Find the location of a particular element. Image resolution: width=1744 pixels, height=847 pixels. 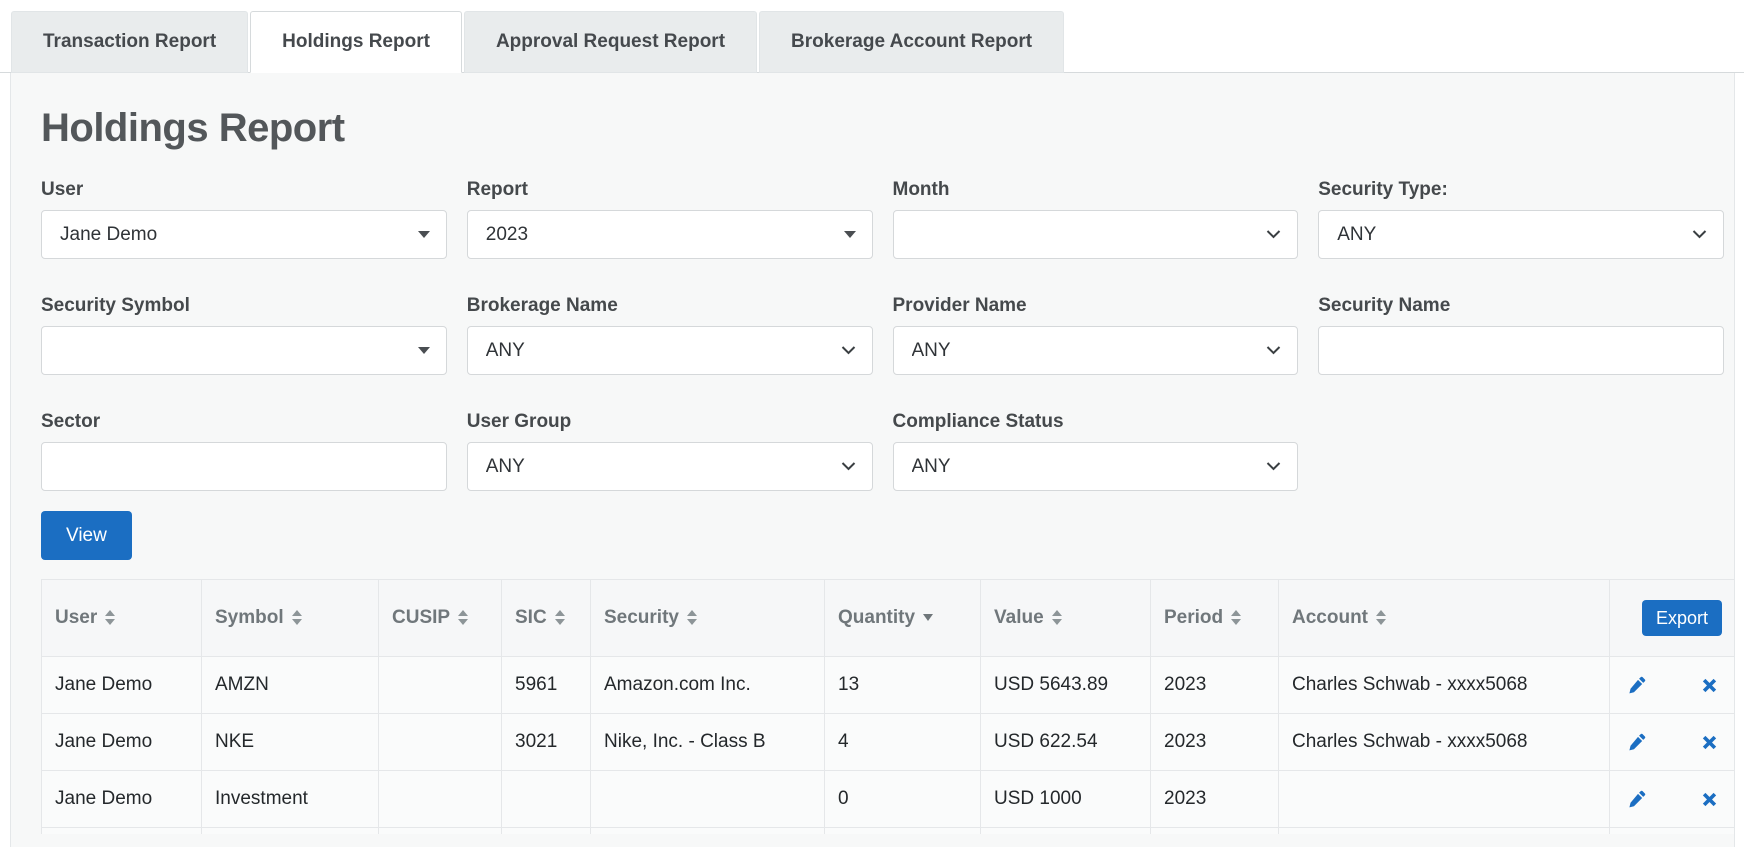

tab-approval-request-report: Approval Request Report is located at coordinates (610, 42).